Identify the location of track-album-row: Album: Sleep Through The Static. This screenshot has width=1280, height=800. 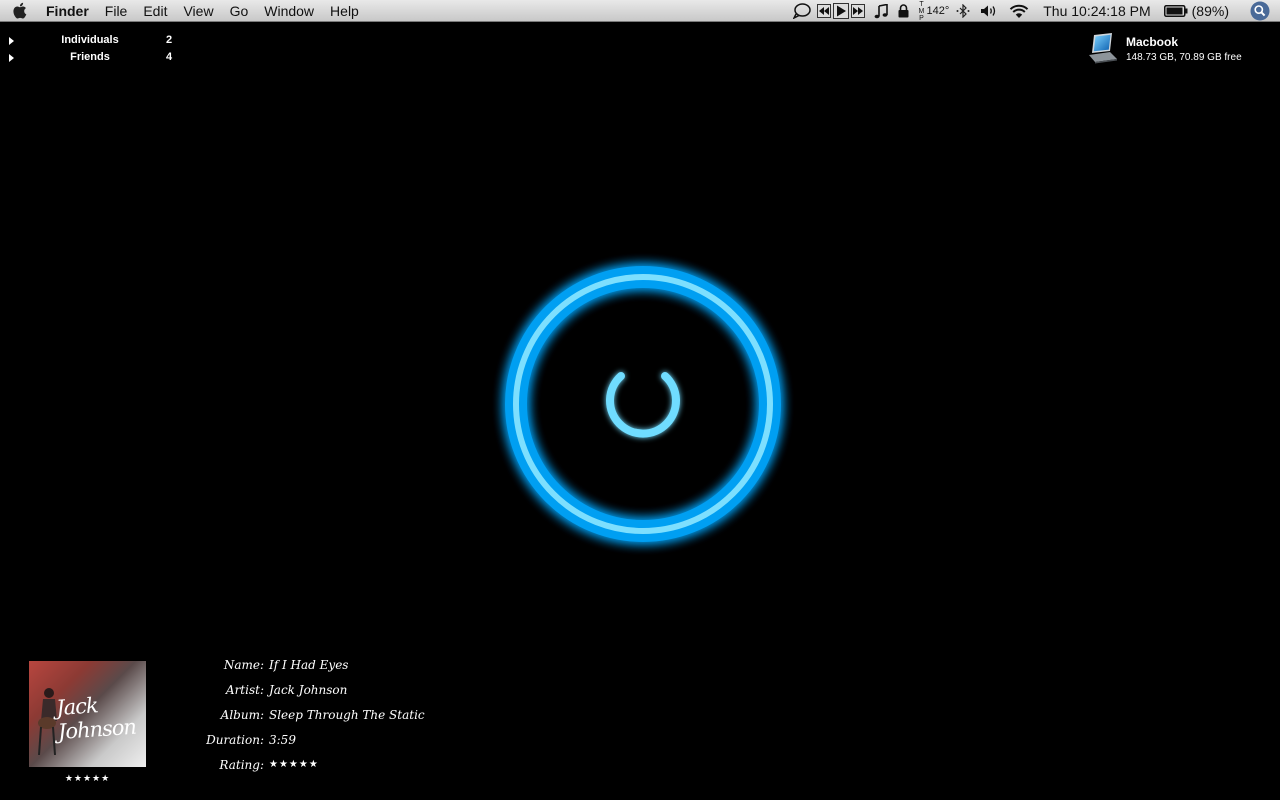
(390, 716).